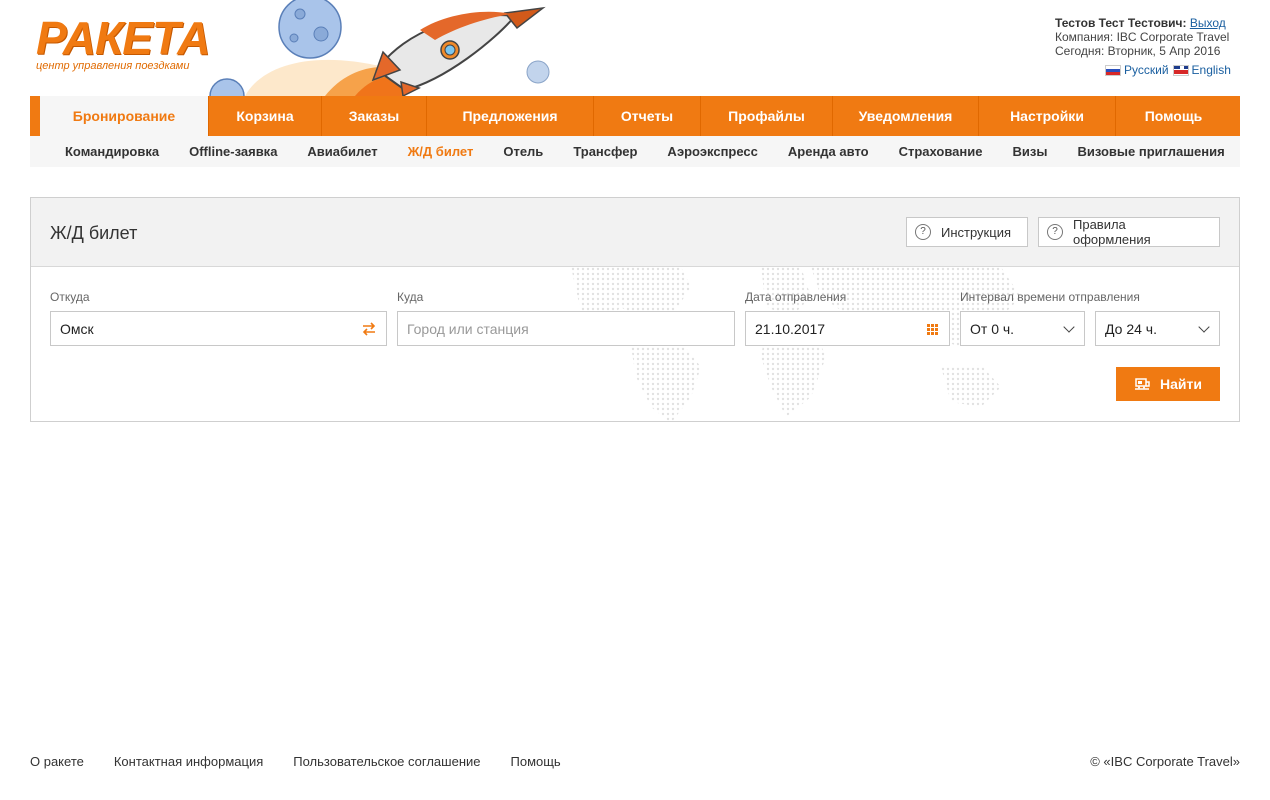  What do you see at coordinates (123, 38) in the screenshot?
I see `logo-title: РАКЕТА` at bounding box center [123, 38].